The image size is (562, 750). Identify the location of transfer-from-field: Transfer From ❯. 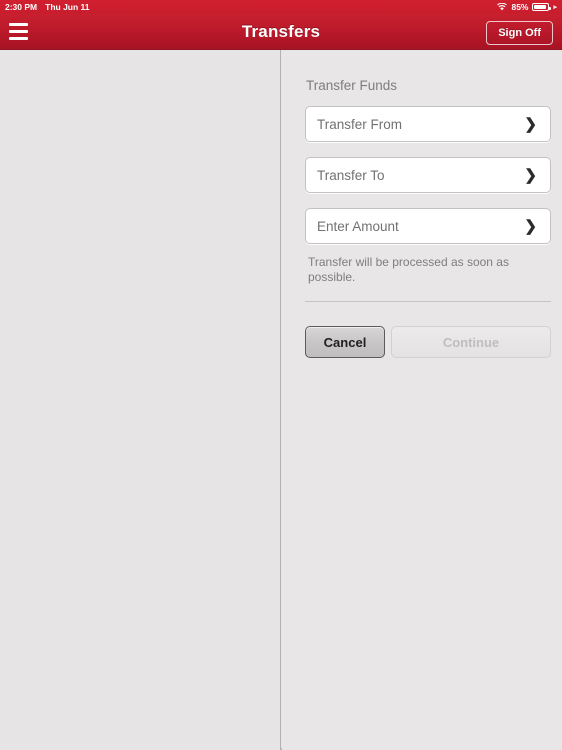
(428, 124).